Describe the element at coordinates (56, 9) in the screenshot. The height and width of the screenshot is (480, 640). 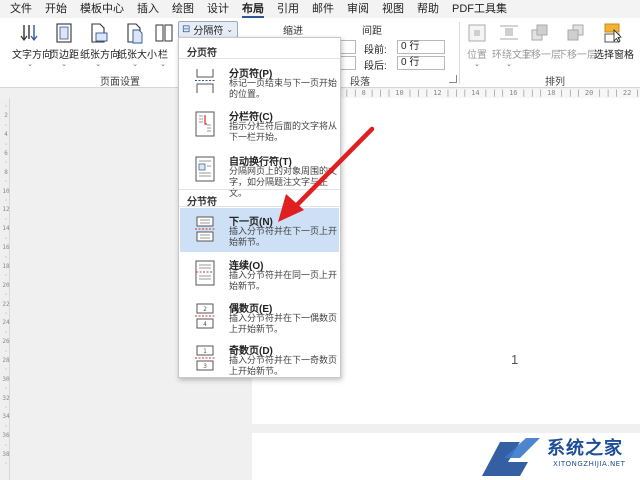
I see `menu-home: 开始` at that location.